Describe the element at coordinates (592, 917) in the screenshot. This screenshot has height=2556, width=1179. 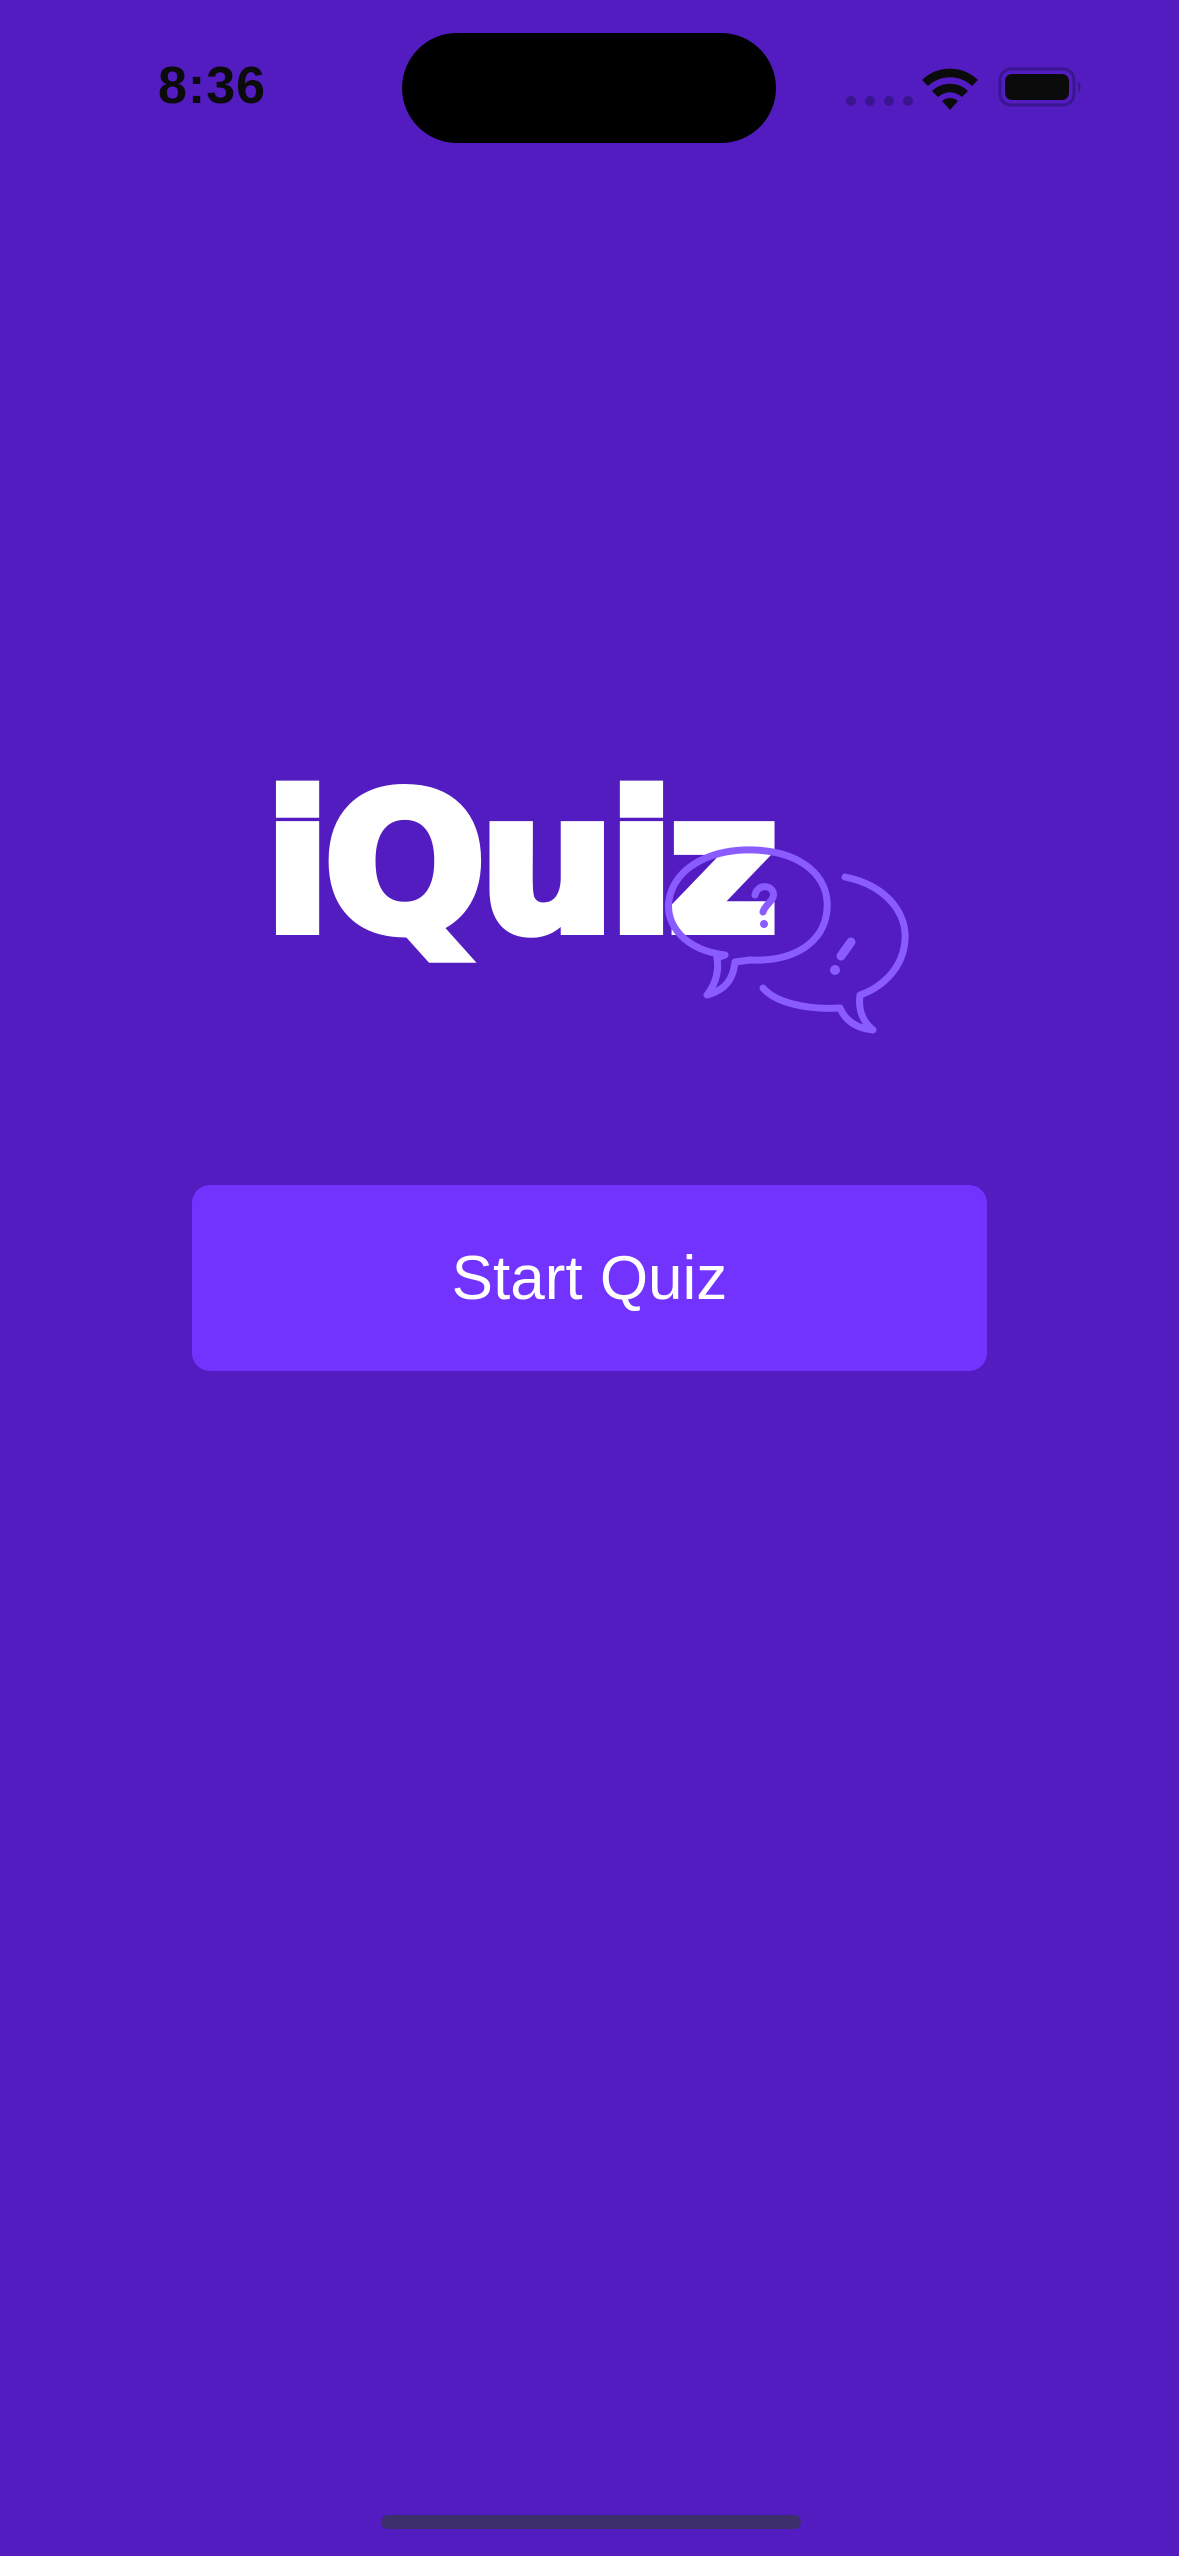
I see `app-logo: iQuiz` at that location.